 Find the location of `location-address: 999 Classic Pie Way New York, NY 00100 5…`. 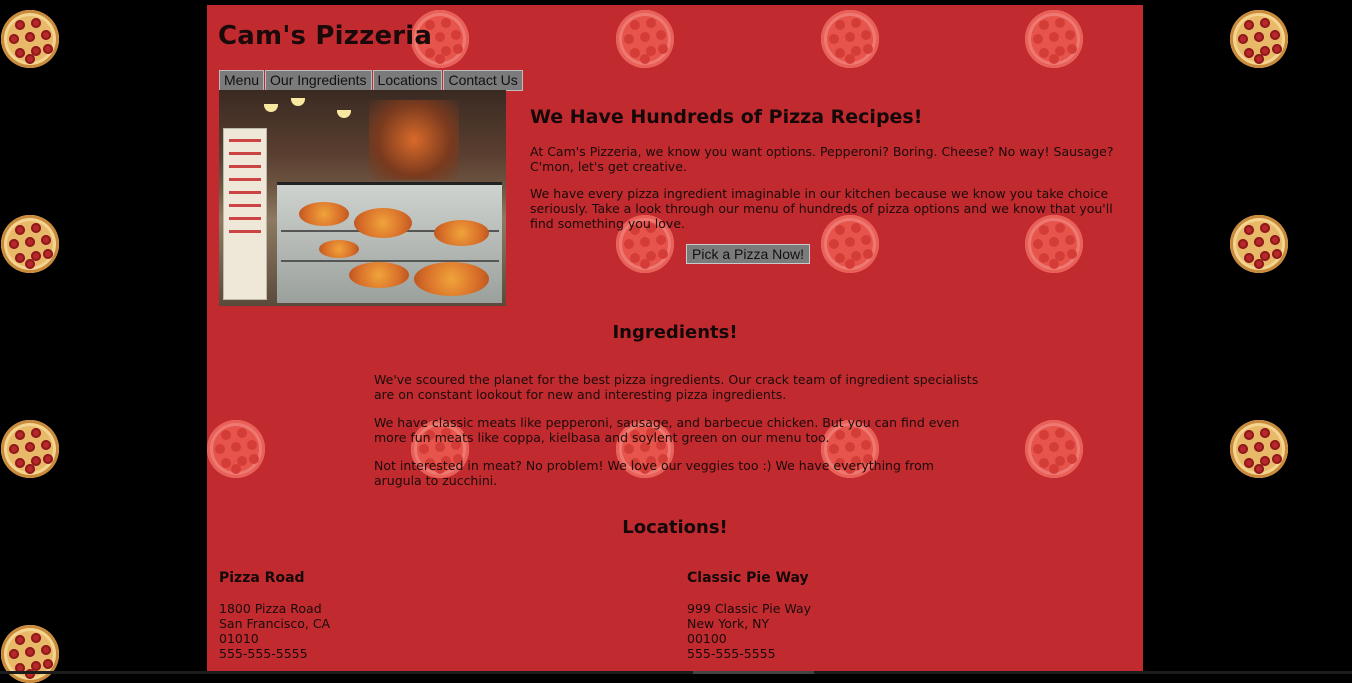

location-address: 999 Classic Pie Way New York, NY 00100 5… is located at coordinates (749, 631).